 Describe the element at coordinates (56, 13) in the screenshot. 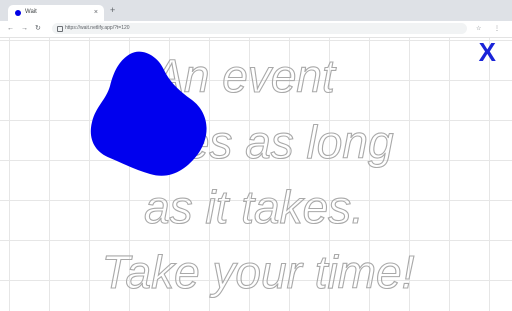

I see `browser-tab: Wait ×` at that location.